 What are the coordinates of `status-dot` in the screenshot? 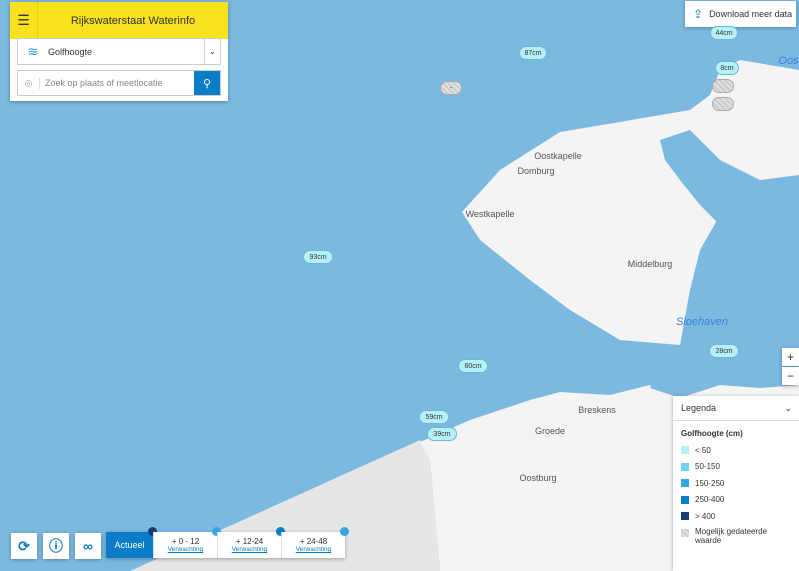 It's located at (344, 531).